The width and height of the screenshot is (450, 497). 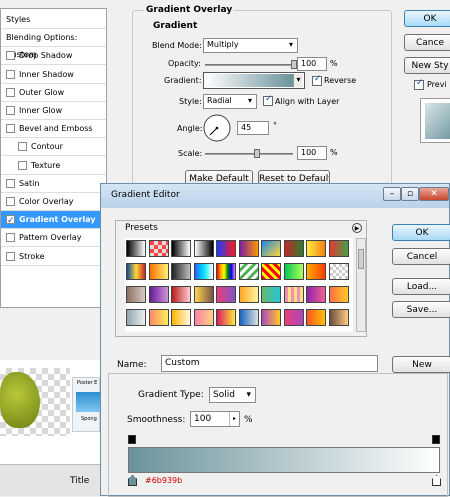 I want to click on styles-item-drop-shadow: Drop Shadow, so click(x=53, y=56).